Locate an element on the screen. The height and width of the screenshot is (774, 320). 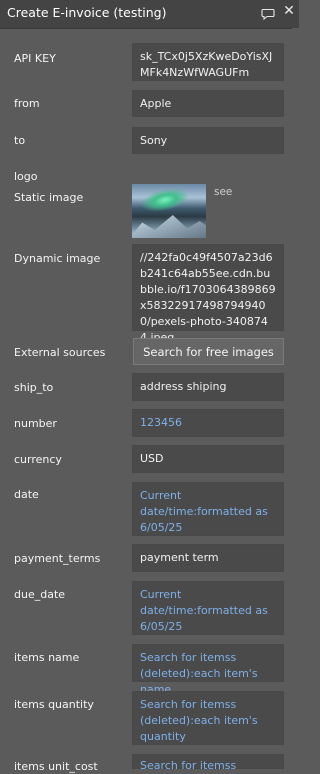
api-key-input: sk_TCx0j5XzKweDoYisXJMFk4NzWfWAGUFm is located at coordinates (208, 62).